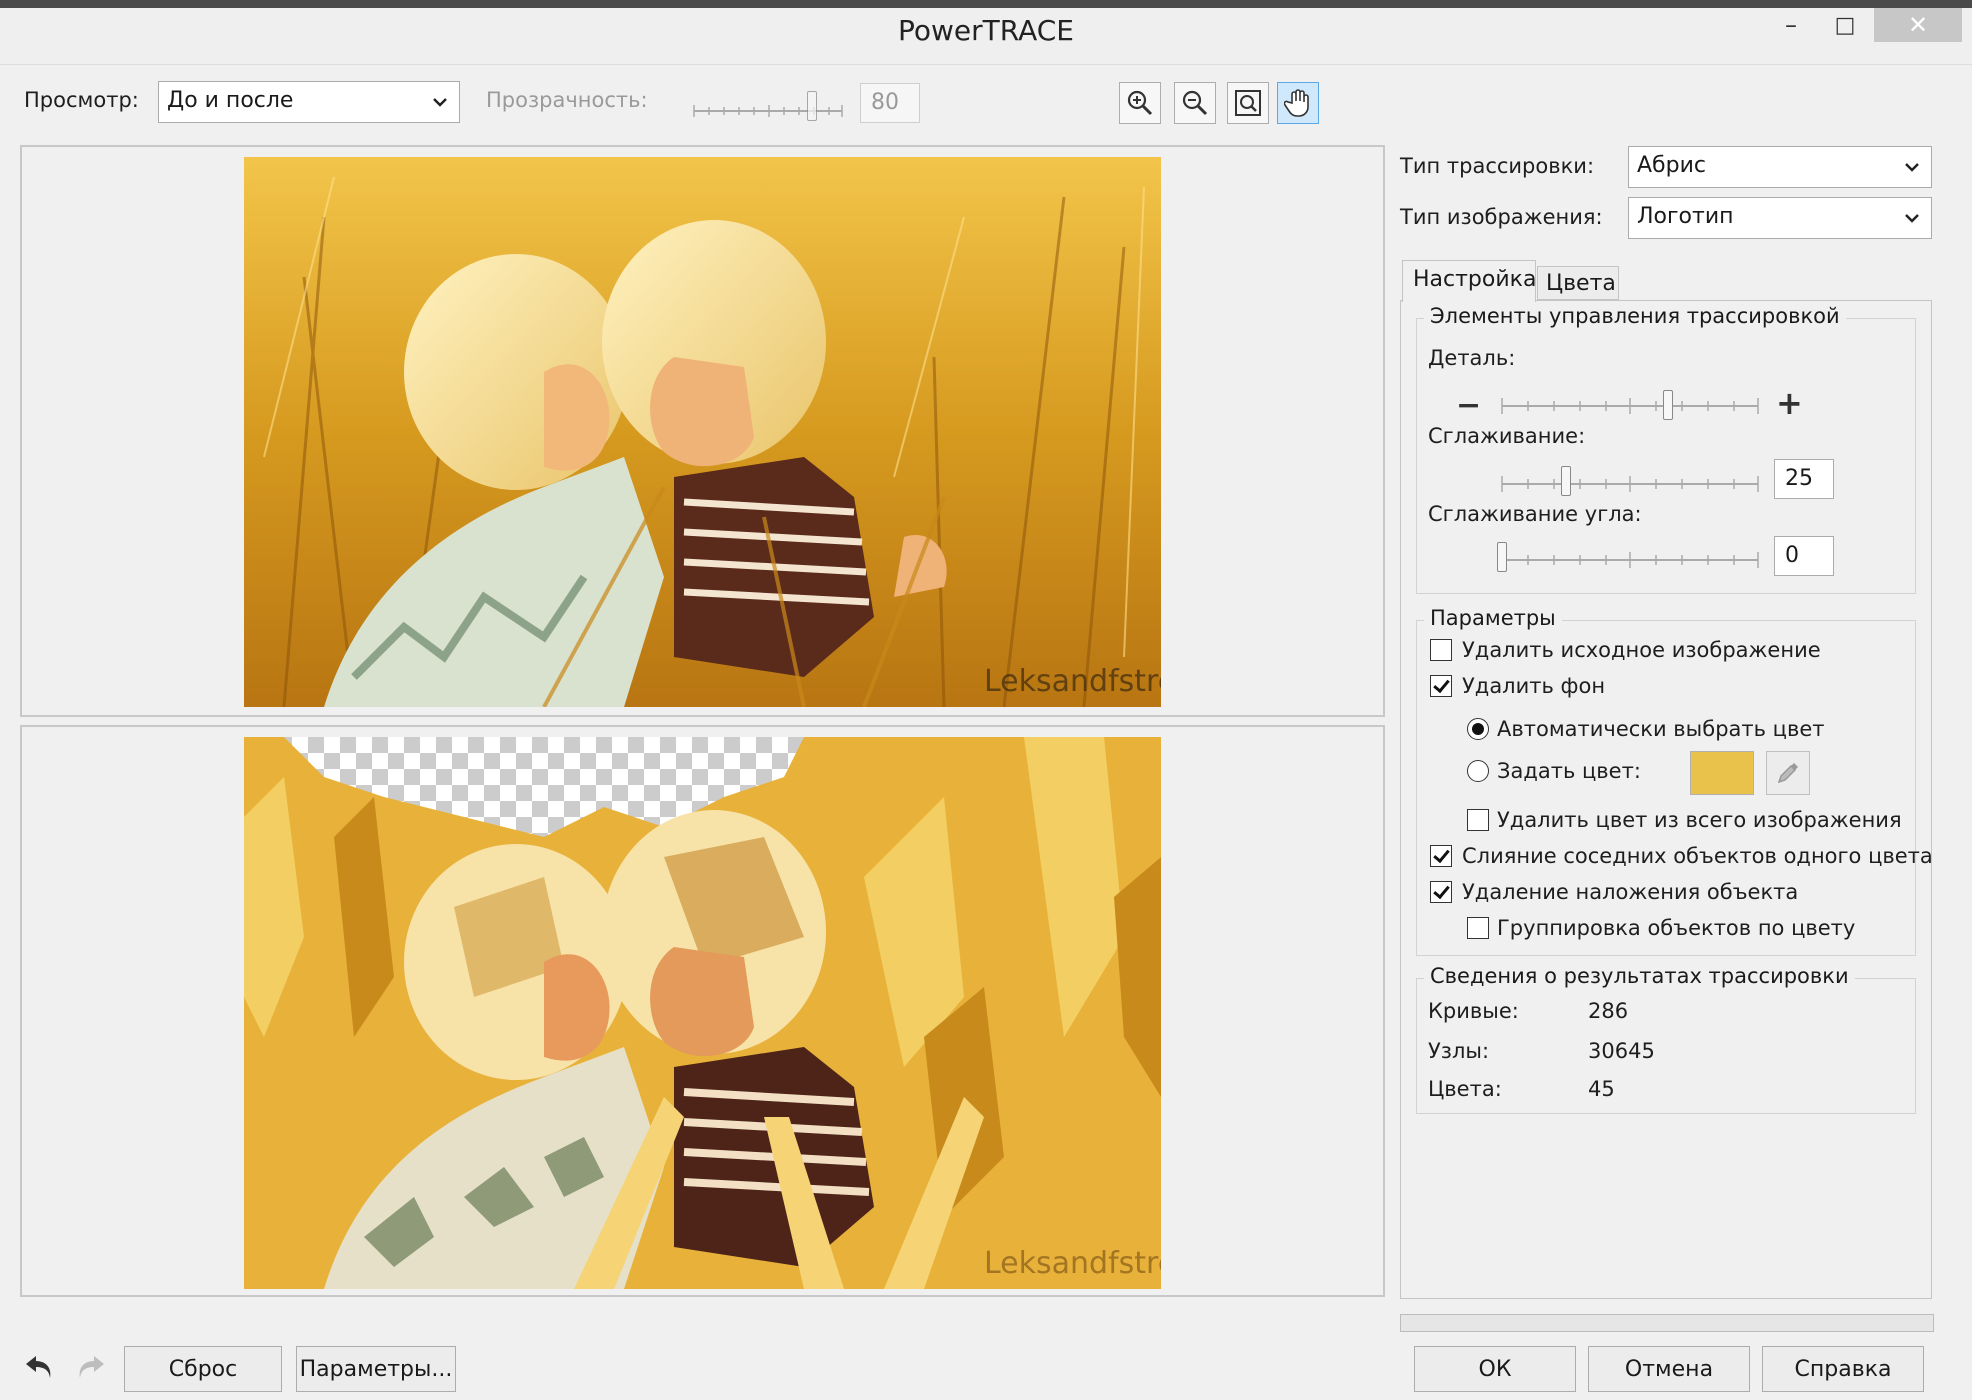 This screenshot has width=1972, height=1400. I want to click on trace-type-label: Тип трассировки:, so click(1497, 166).